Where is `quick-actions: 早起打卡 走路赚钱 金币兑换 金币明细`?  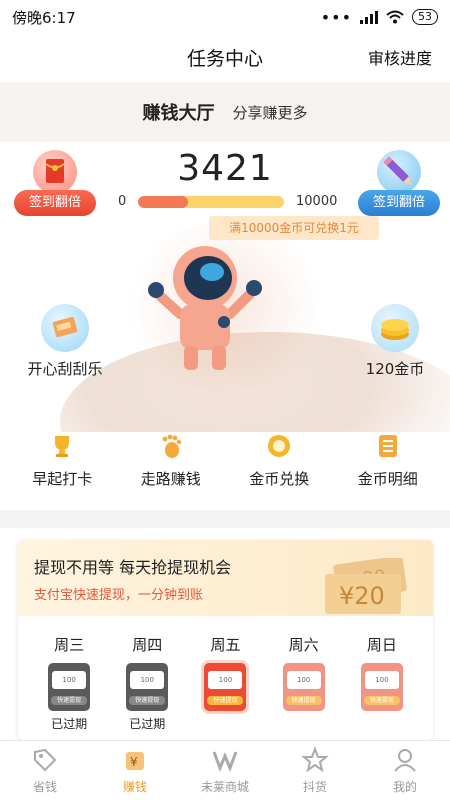 quick-actions: 早起打卡 走路赚钱 金币兑换 金币明细 is located at coordinates (225, 470).